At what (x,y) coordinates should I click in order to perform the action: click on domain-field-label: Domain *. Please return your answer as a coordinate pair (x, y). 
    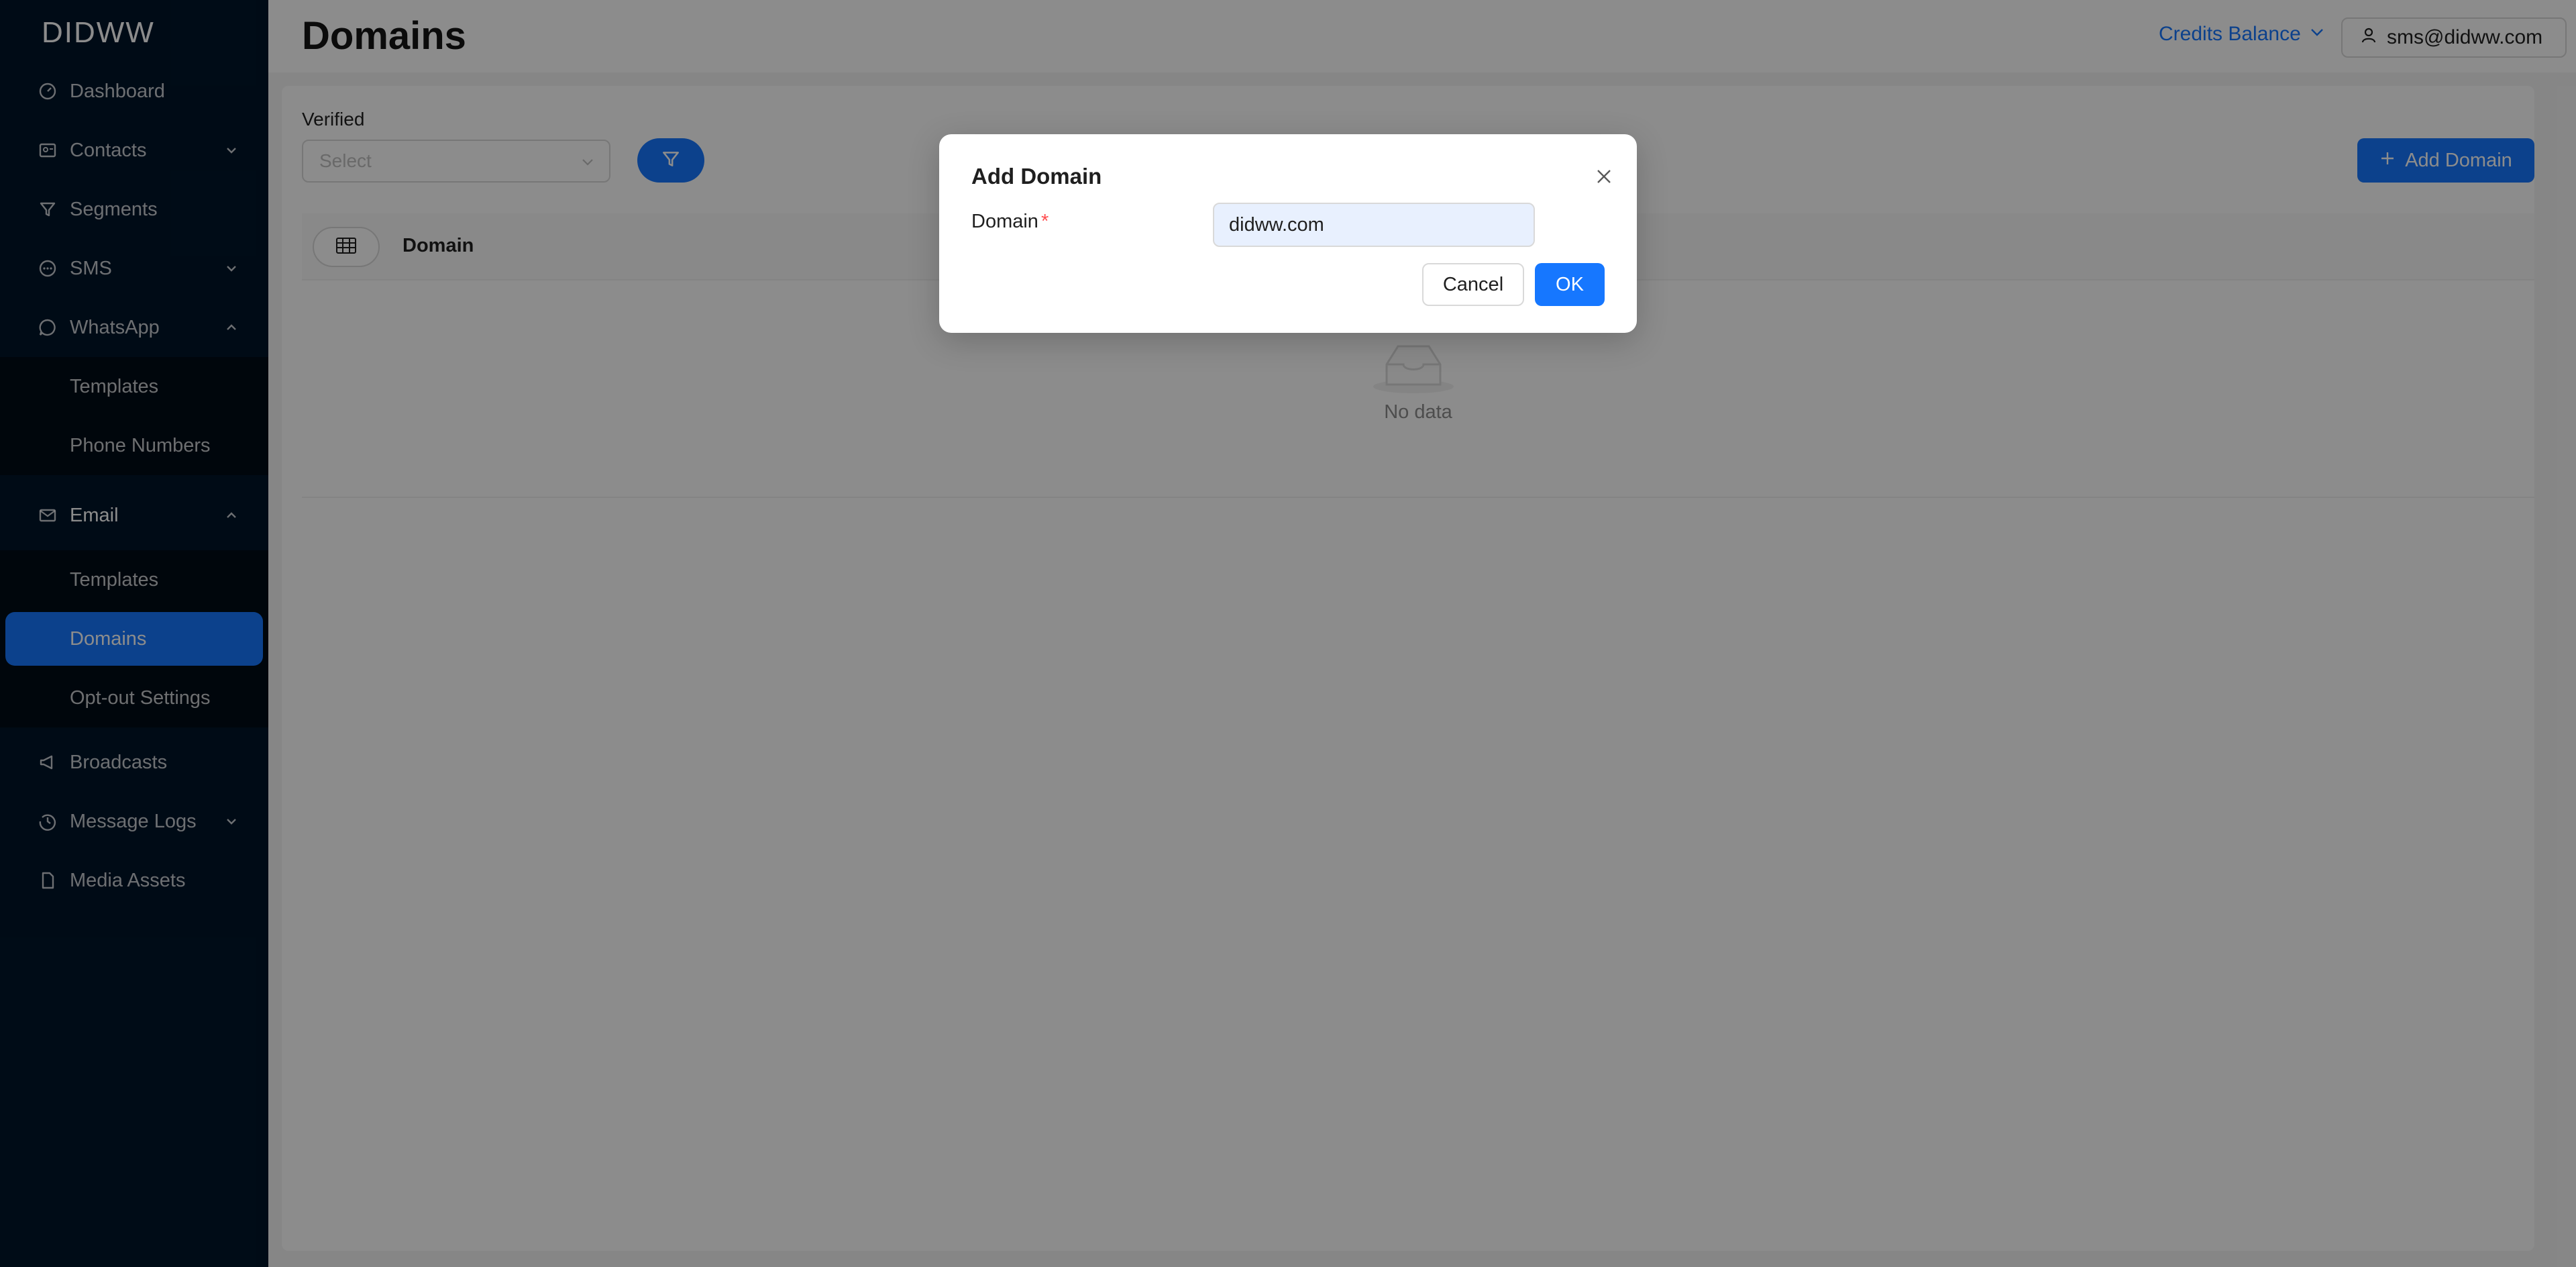
    Looking at the image, I should click on (1010, 222).